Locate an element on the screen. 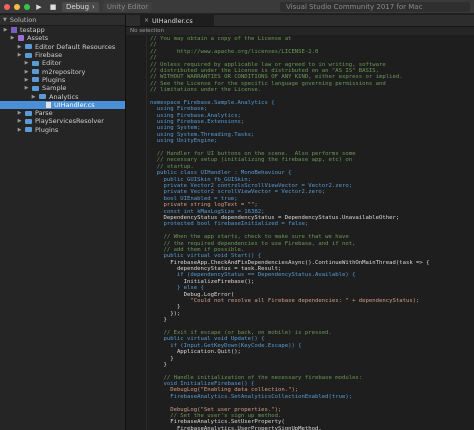  file-icon is located at coordinates (48, 104).